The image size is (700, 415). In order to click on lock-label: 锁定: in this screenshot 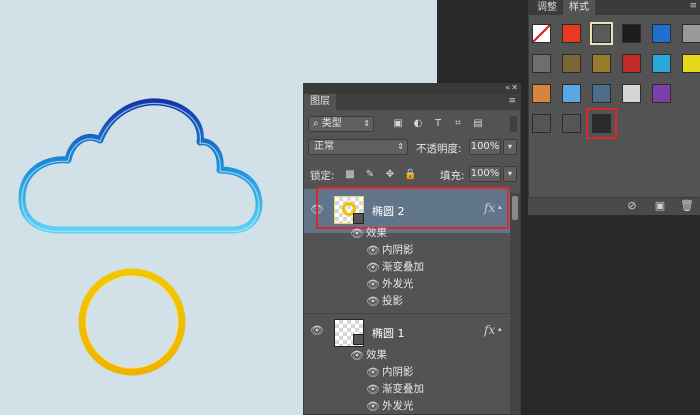, I will do `click(322, 176)`.